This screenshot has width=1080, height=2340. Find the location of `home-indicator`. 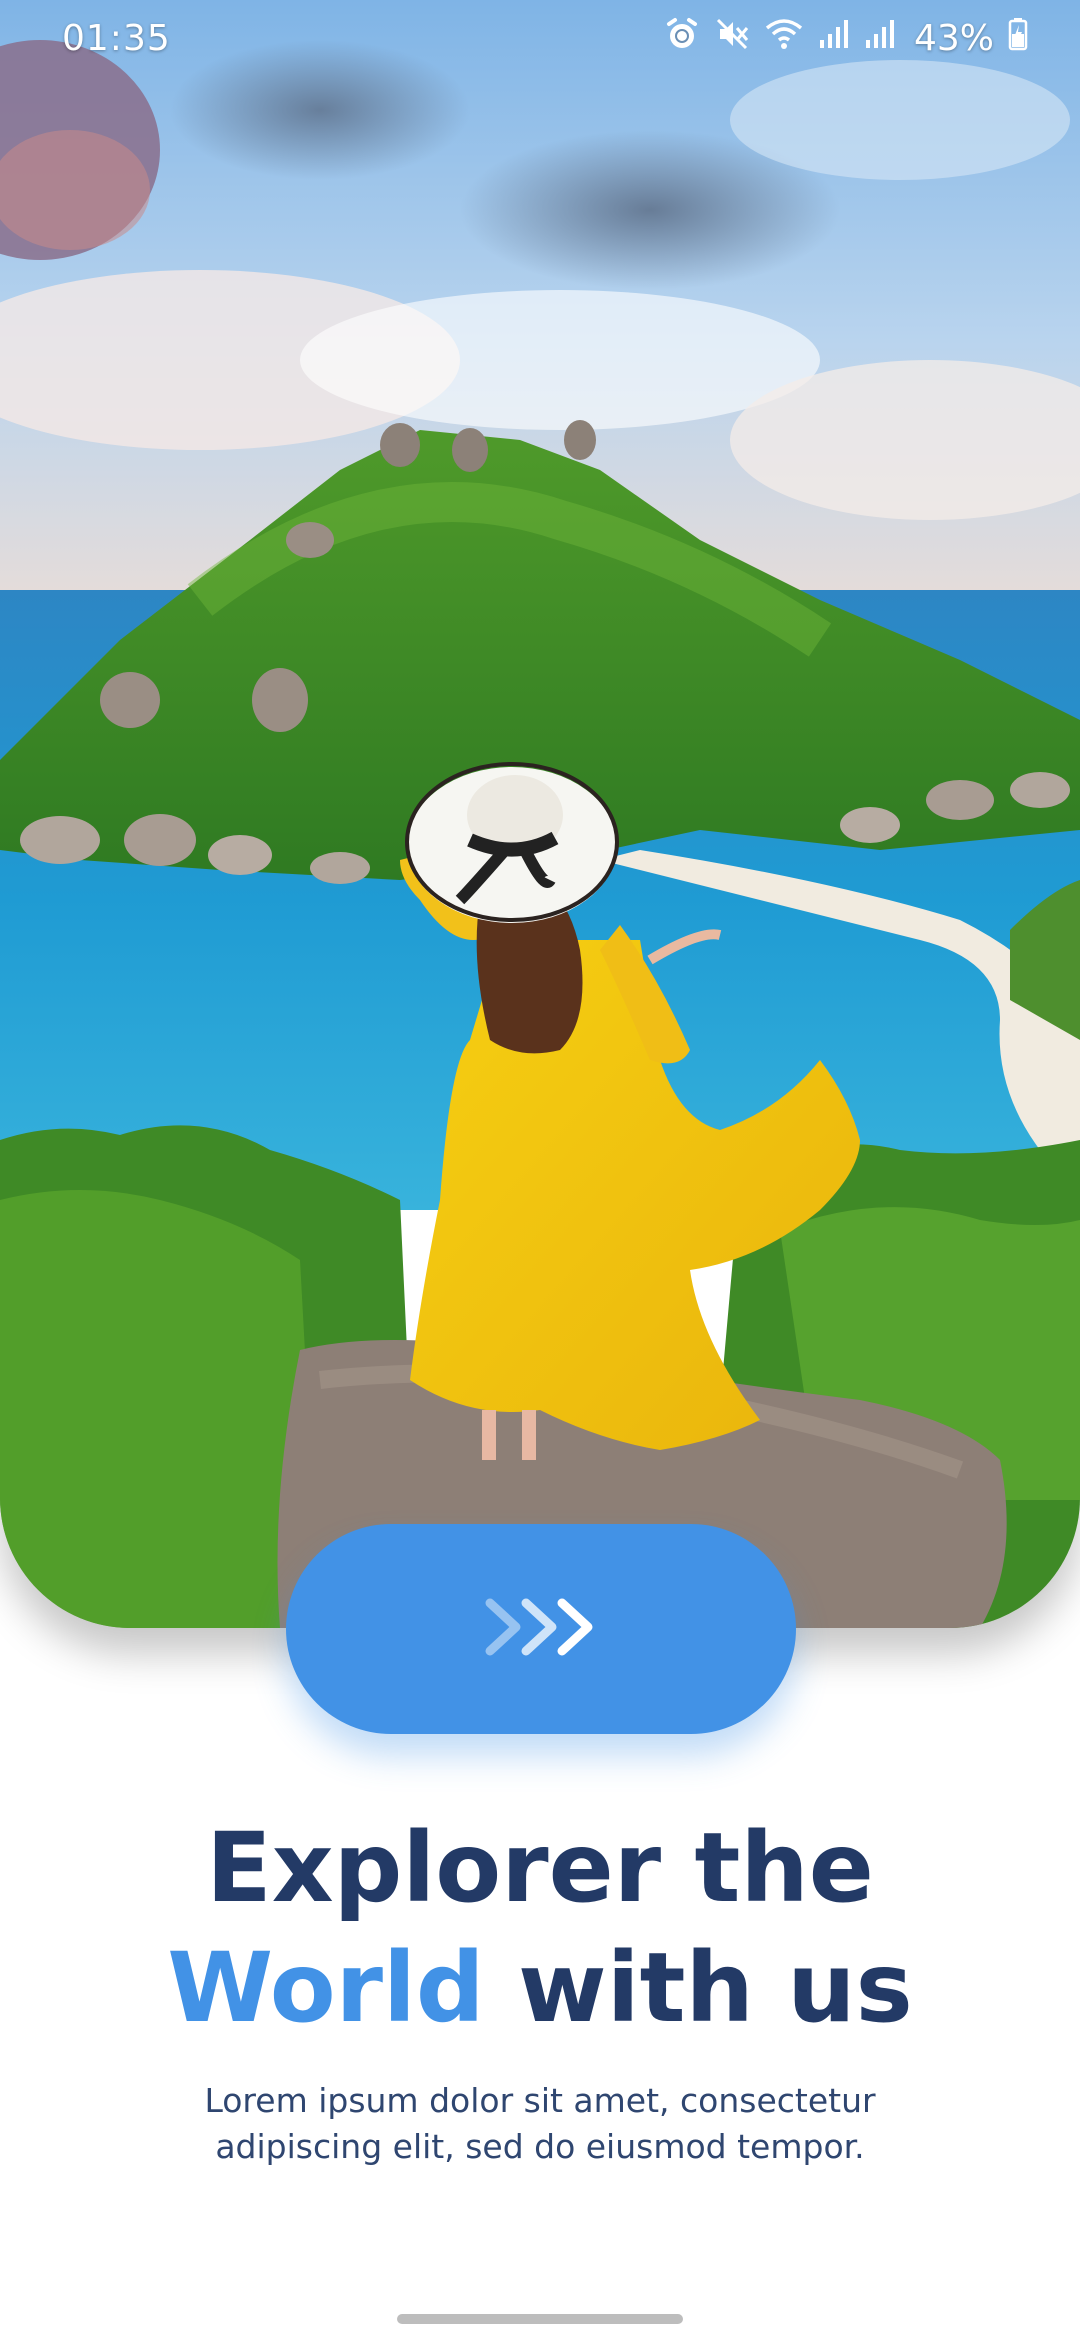

home-indicator is located at coordinates (540, 2319).